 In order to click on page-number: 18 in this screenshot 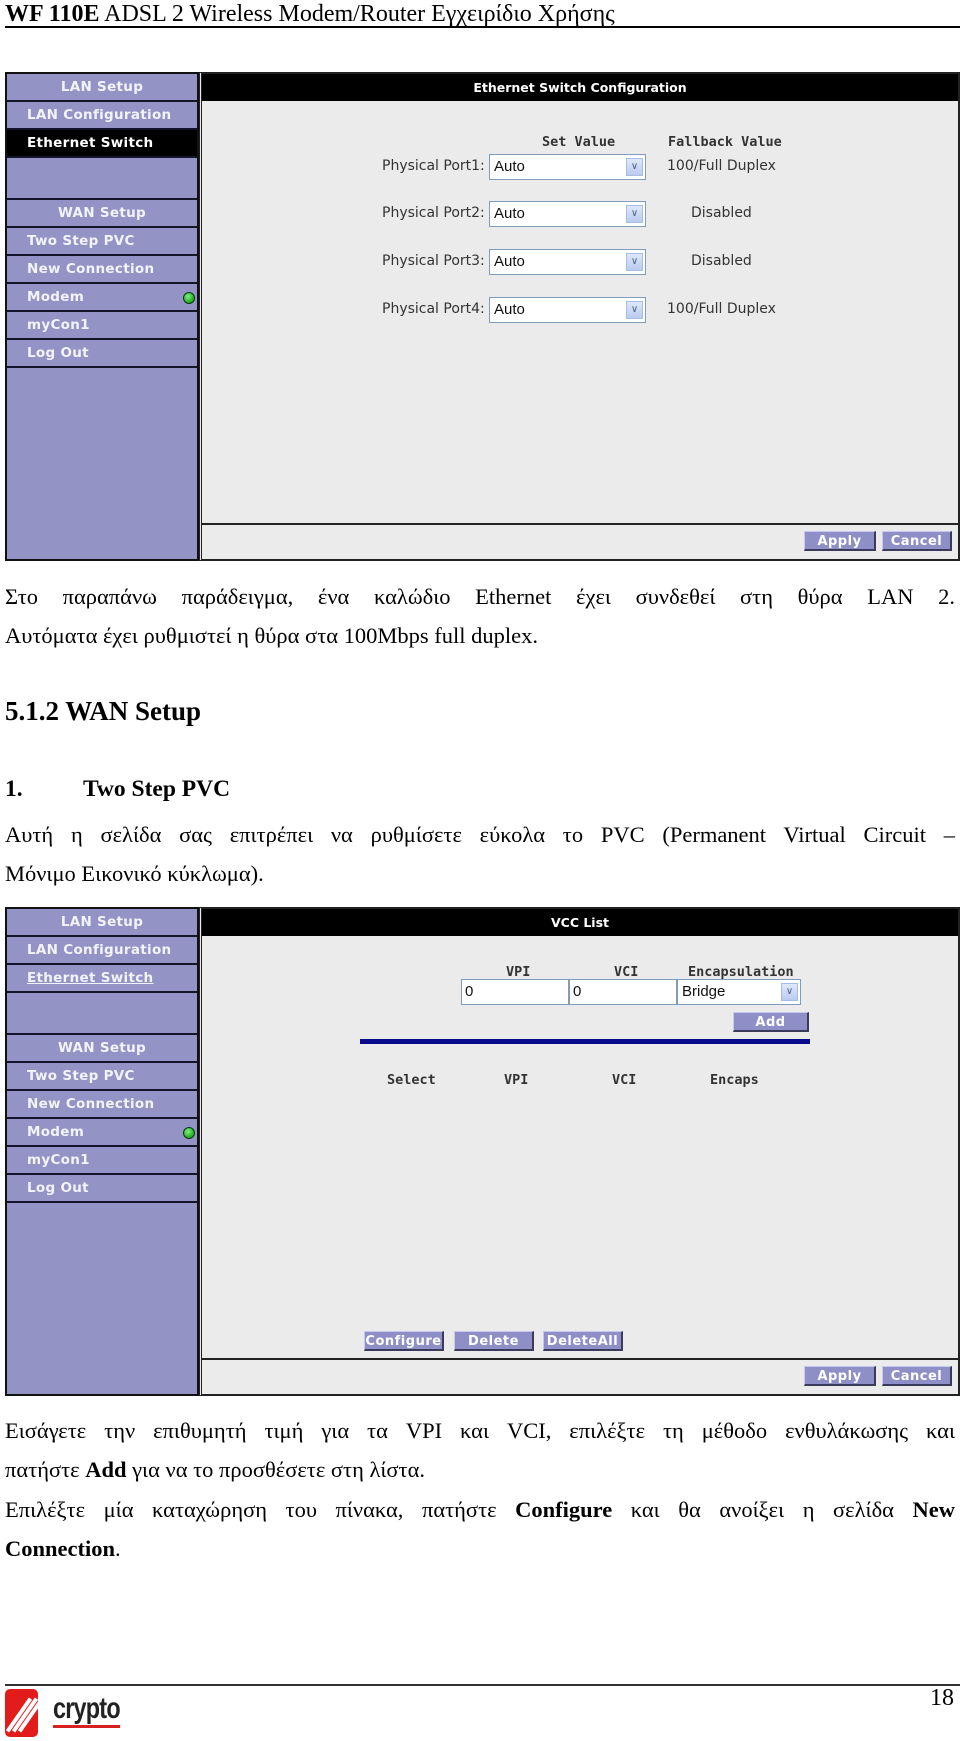, I will do `click(942, 1698)`.